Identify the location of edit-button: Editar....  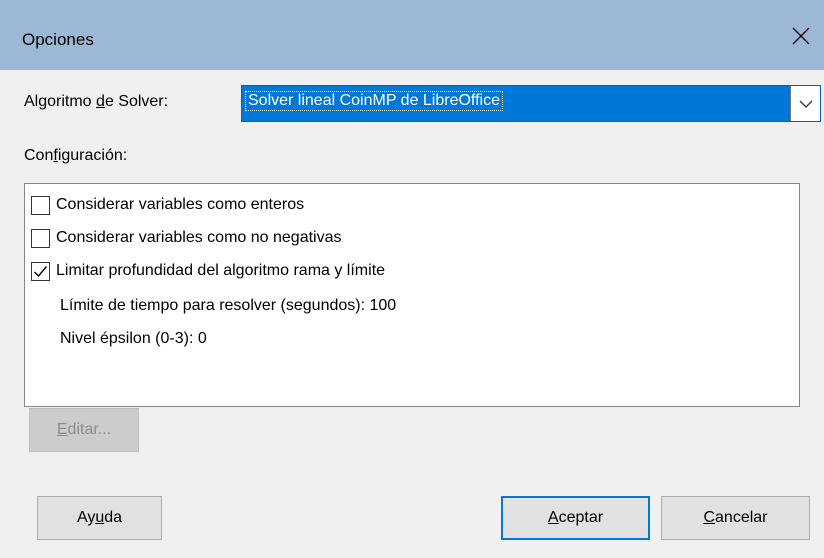
(84, 430).